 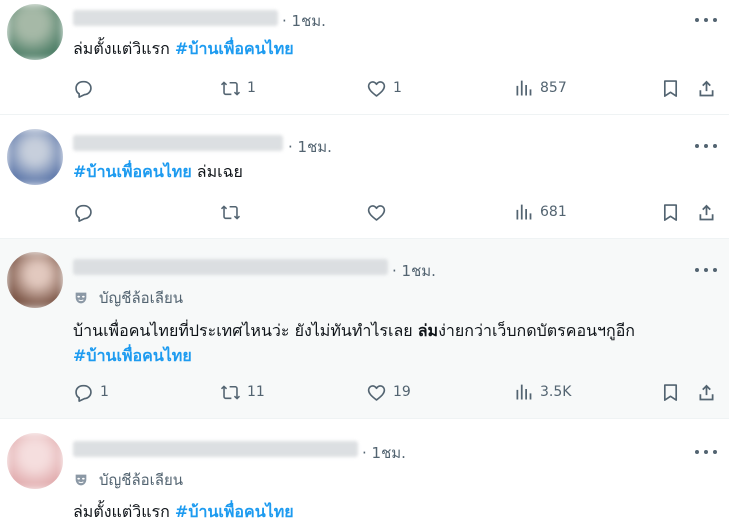 I want to click on views-button: 681, so click(x=540, y=212).